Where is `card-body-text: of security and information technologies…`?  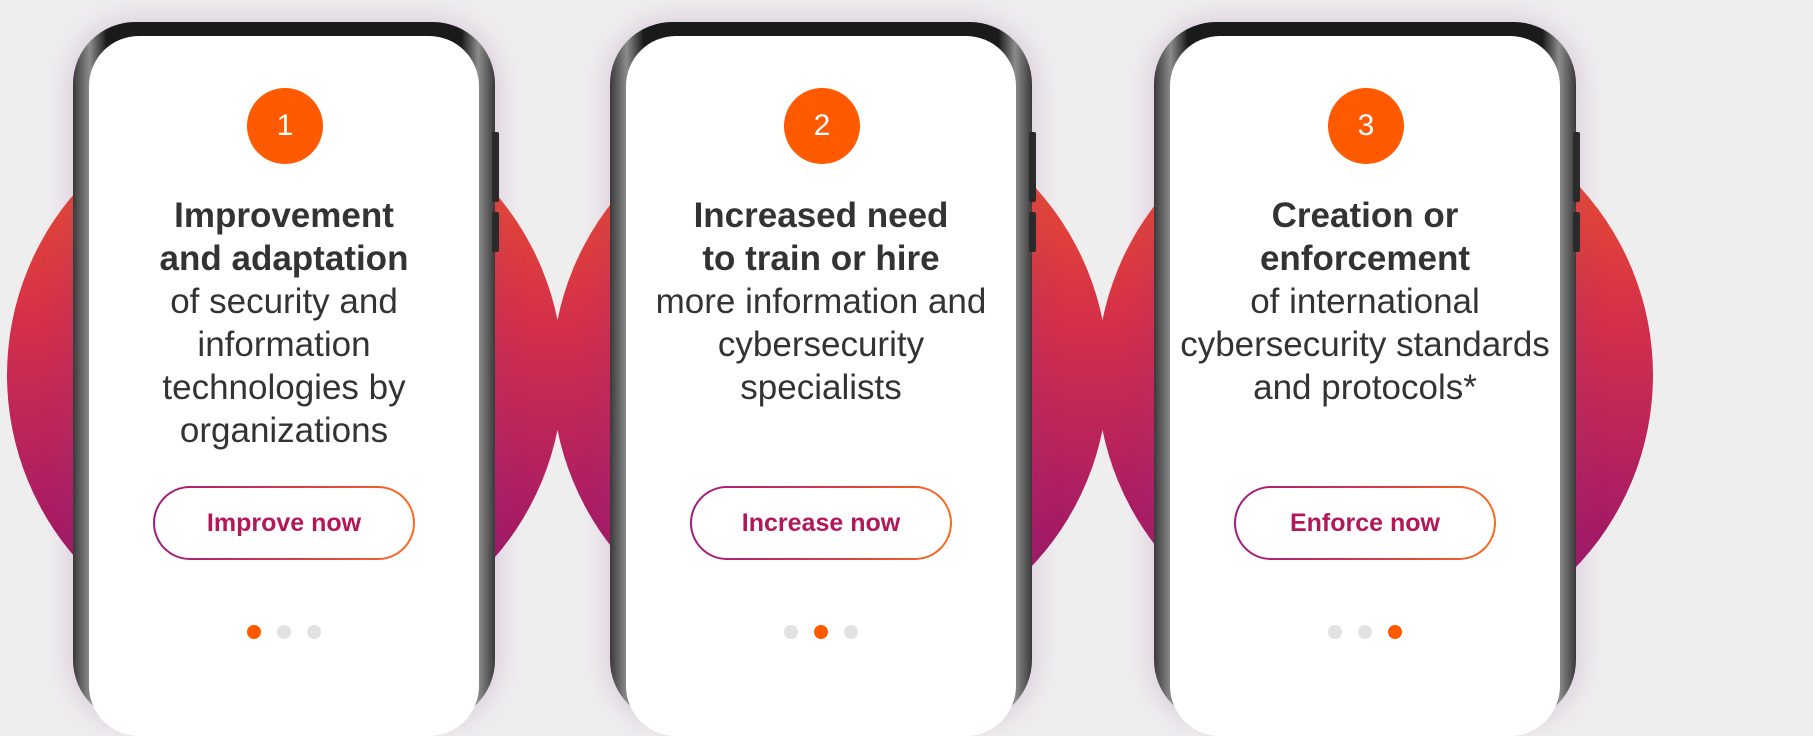
card-body-text: of security and information technologies… is located at coordinates (284, 366).